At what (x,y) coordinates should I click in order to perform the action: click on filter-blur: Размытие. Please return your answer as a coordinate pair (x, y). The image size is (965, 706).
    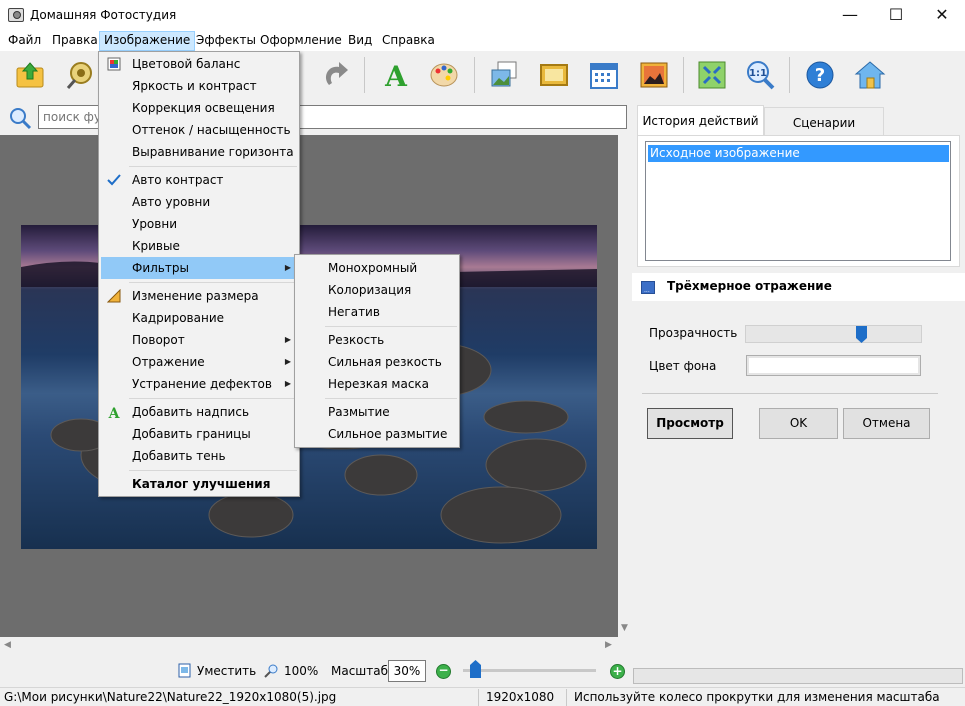
    Looking at the image, I should click on (377, 412).